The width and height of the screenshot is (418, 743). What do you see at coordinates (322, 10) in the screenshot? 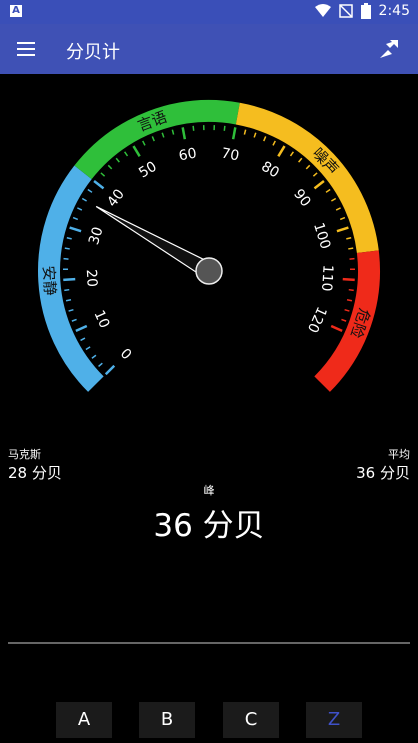
I see `wifi-icon` at bounding box center [322, 10].